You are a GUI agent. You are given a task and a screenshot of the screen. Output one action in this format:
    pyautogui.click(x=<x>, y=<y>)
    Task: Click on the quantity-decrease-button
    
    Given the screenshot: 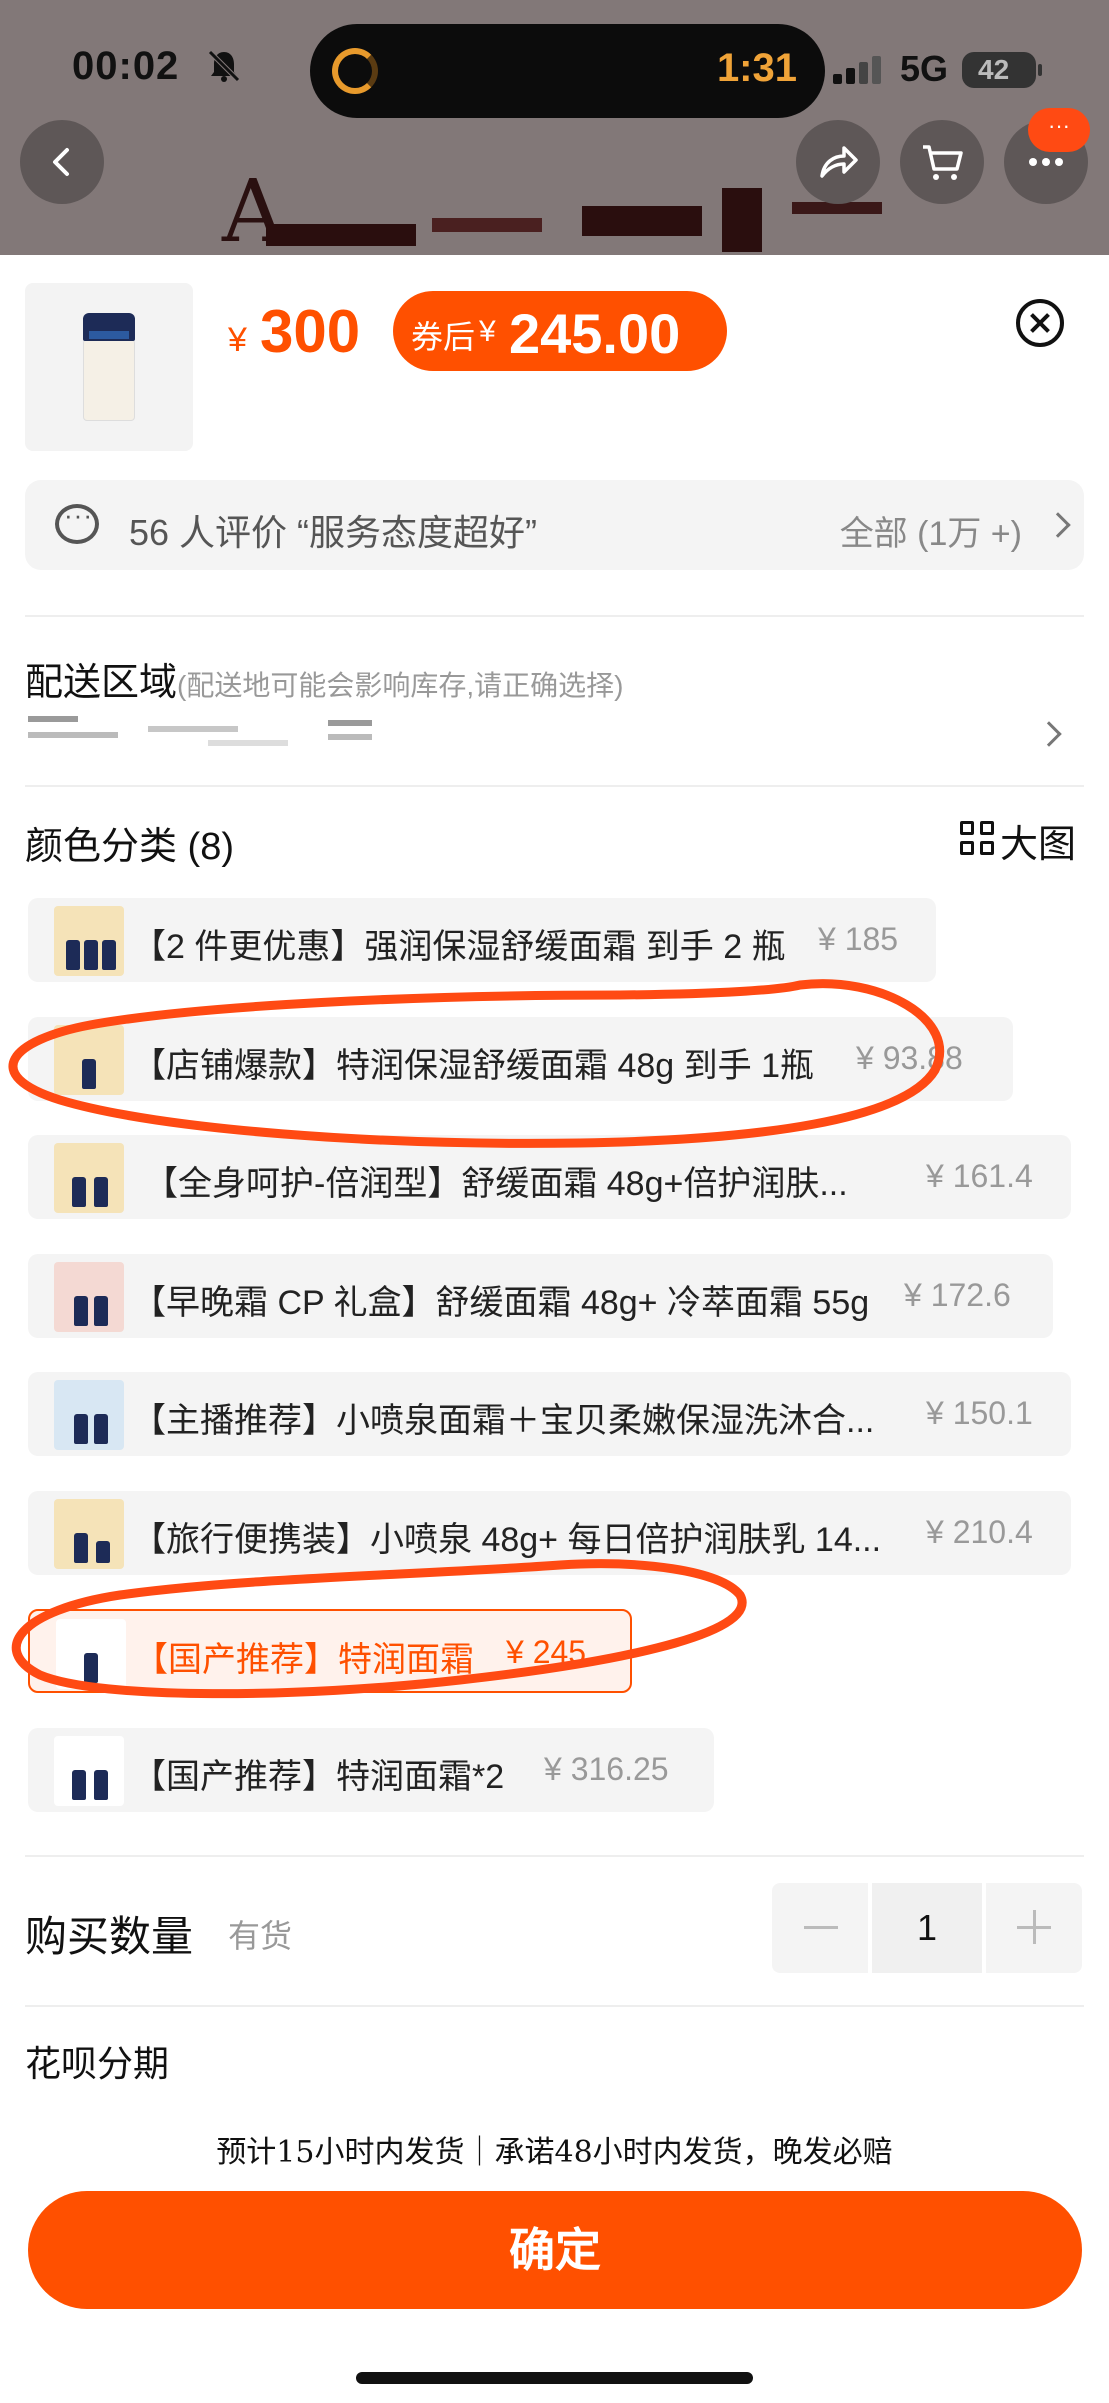 What is the action you would take?
    pyautogui.click(x=820, y=1928)
    